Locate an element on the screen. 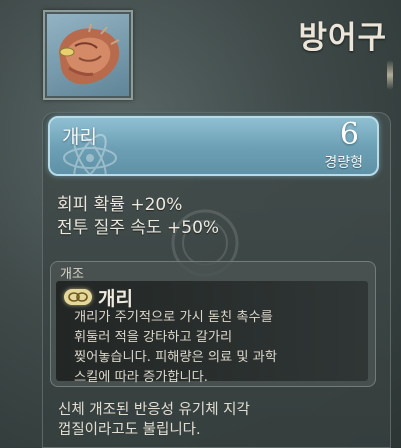 This screenshot has width=401, height=448. flavor-line: 껍질이라고도 불립니다. is located at coordinates (129, 430).